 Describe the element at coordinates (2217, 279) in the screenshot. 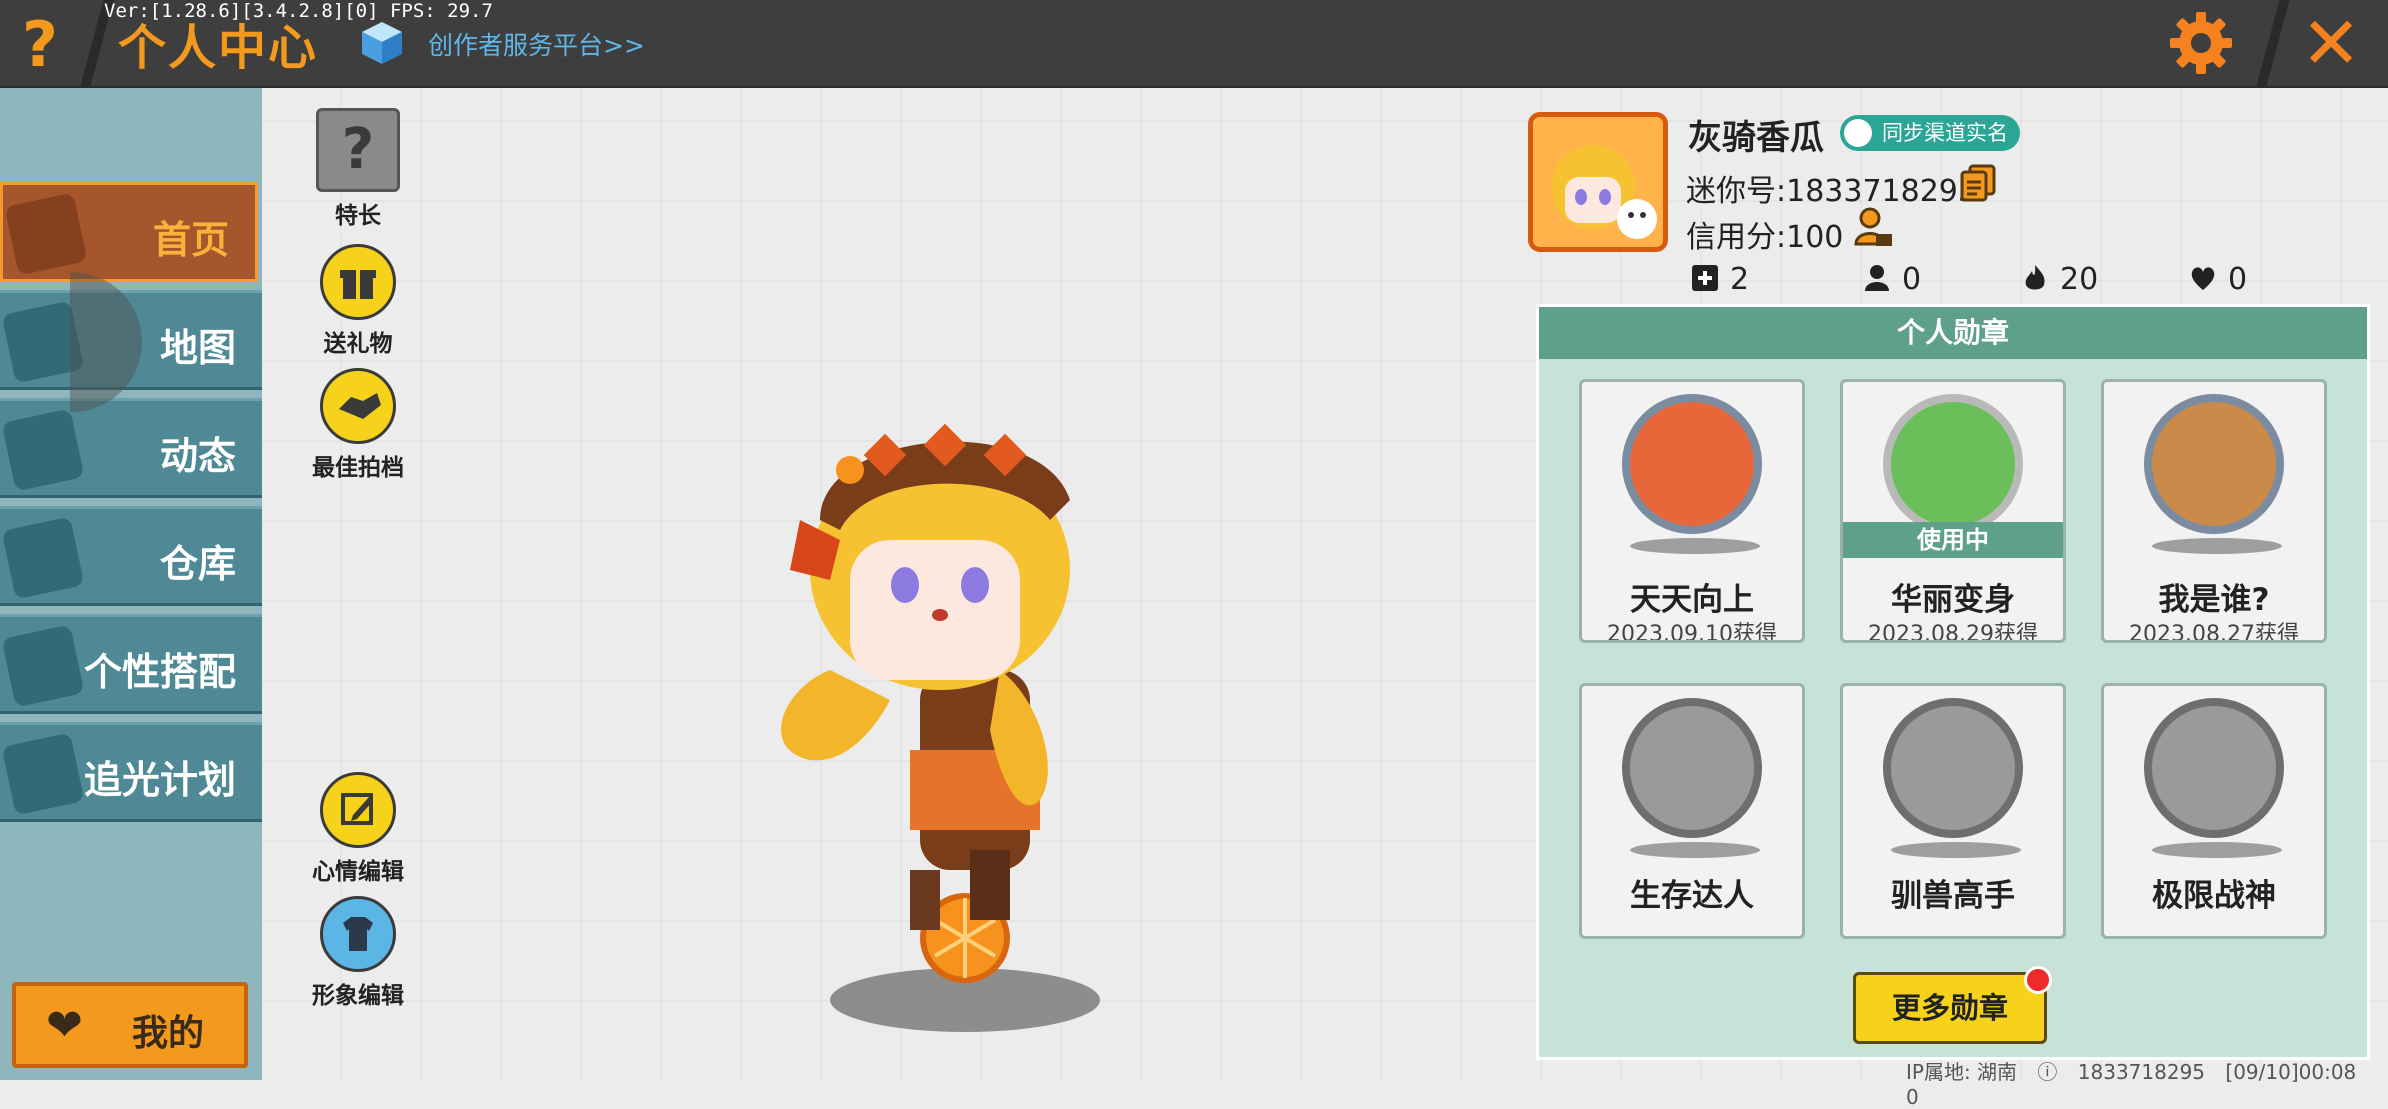

I see `stat-likes: 0` at that location.